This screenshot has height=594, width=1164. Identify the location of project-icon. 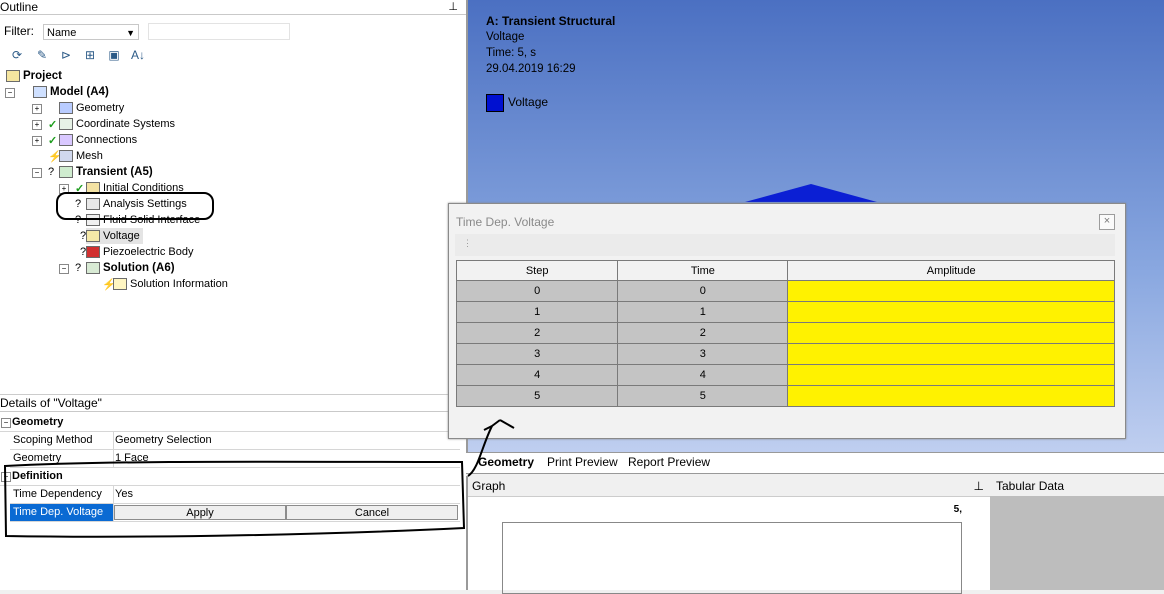
(13, 75).